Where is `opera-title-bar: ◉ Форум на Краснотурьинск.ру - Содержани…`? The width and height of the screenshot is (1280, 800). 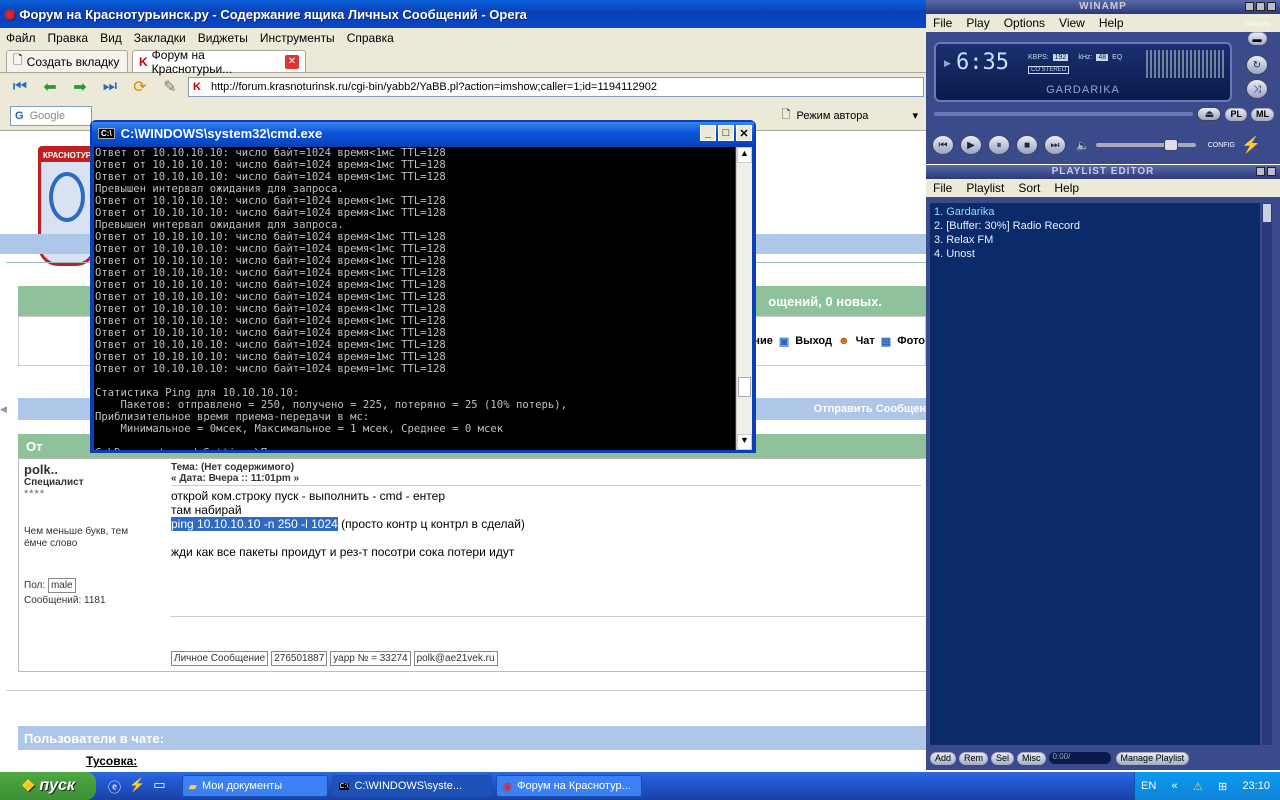
opera-title-bar: ◉ Форум на Краснотурьинск.ру - Содержани… is located at coordinates (463, 14).